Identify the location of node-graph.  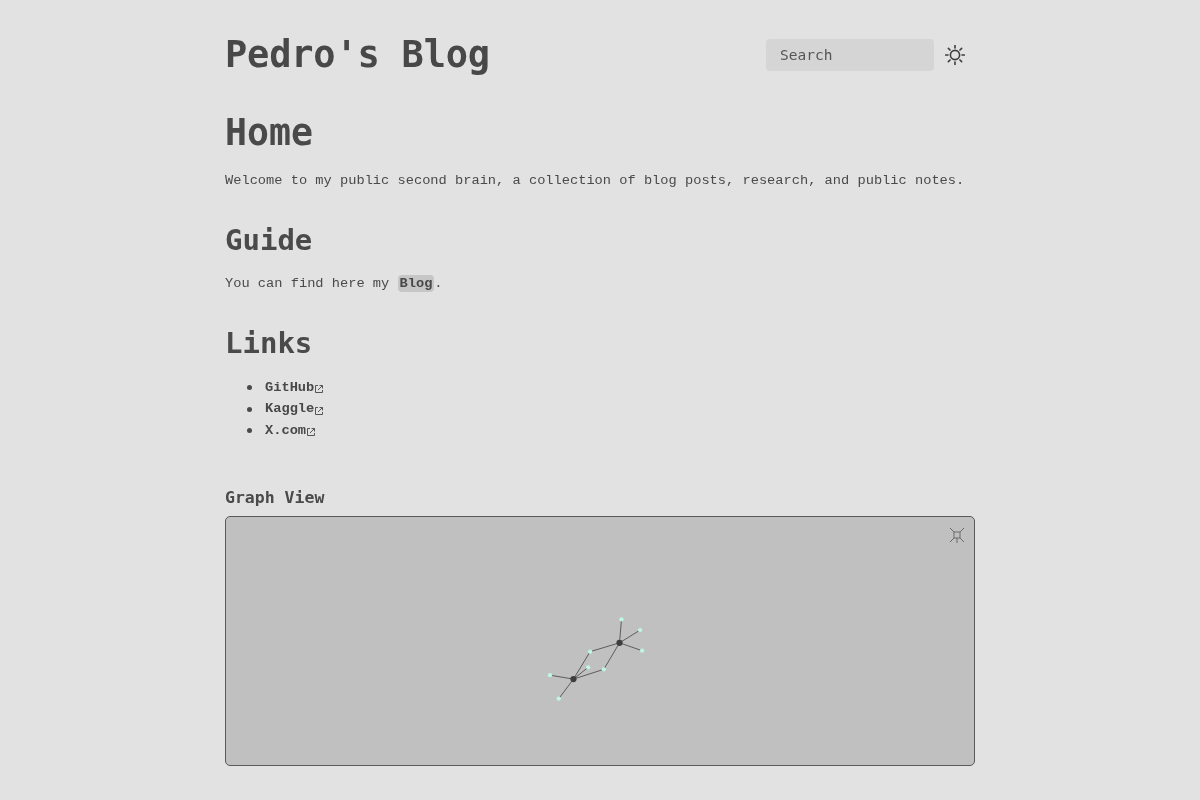
(596, 659).